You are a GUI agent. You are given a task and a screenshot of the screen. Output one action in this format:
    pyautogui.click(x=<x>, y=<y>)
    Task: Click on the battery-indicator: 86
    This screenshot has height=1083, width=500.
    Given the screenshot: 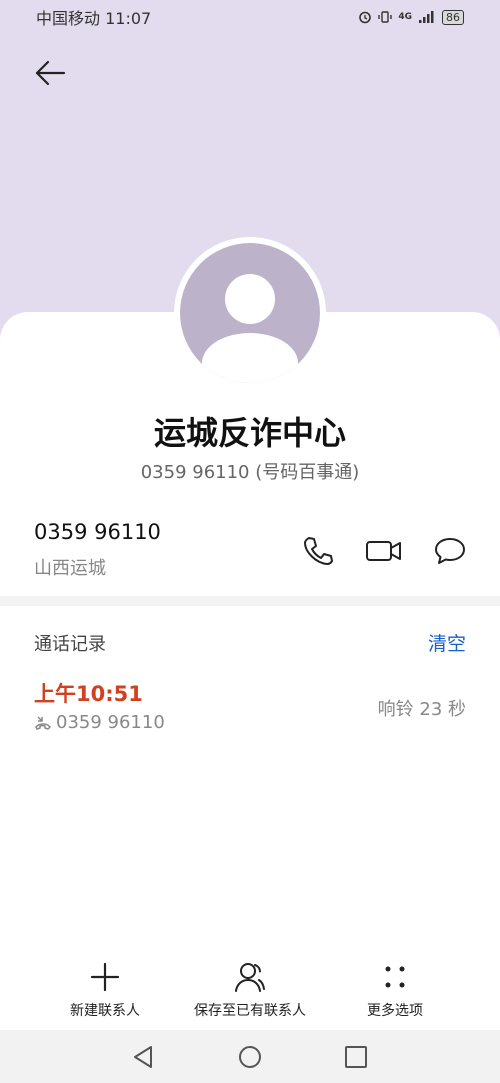 What is the action you would take?
    pyautogui.click(x=453, y=17)
    